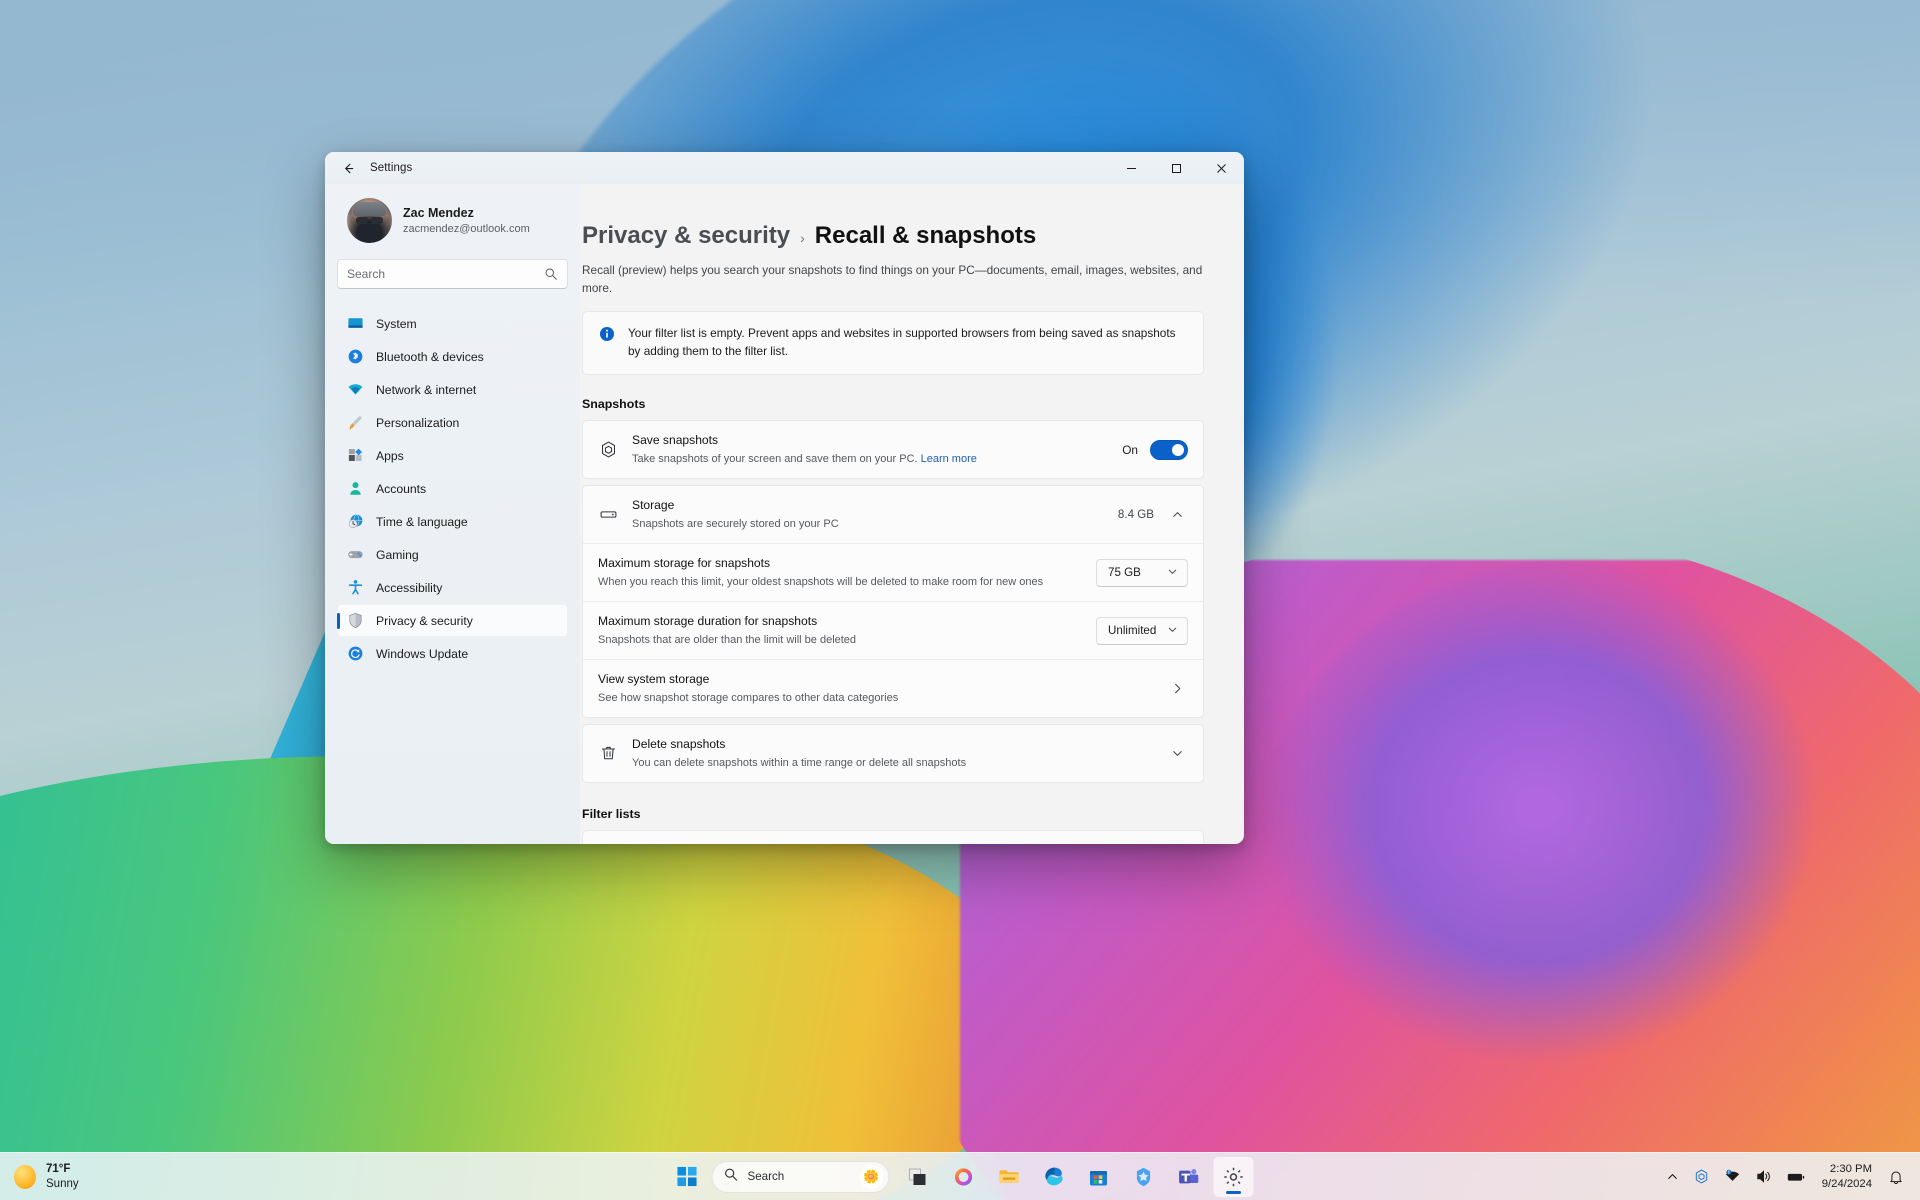 The height and width of the screenshot is (1200, 1920). I want to click on photos-icon, so click(1144, 1177).